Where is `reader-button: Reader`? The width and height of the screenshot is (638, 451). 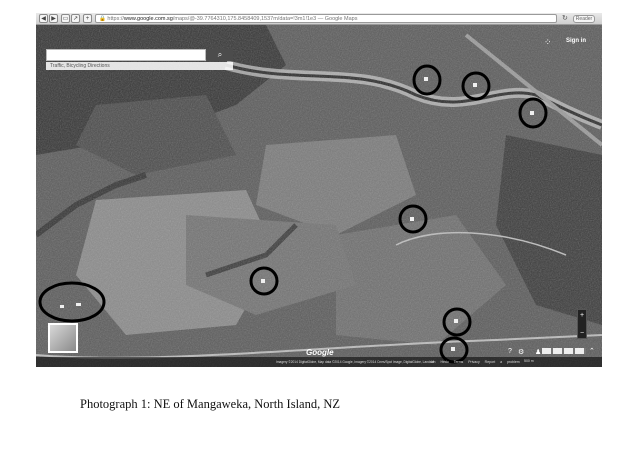 reader-button: Reader is located at coordinates (584, 19).